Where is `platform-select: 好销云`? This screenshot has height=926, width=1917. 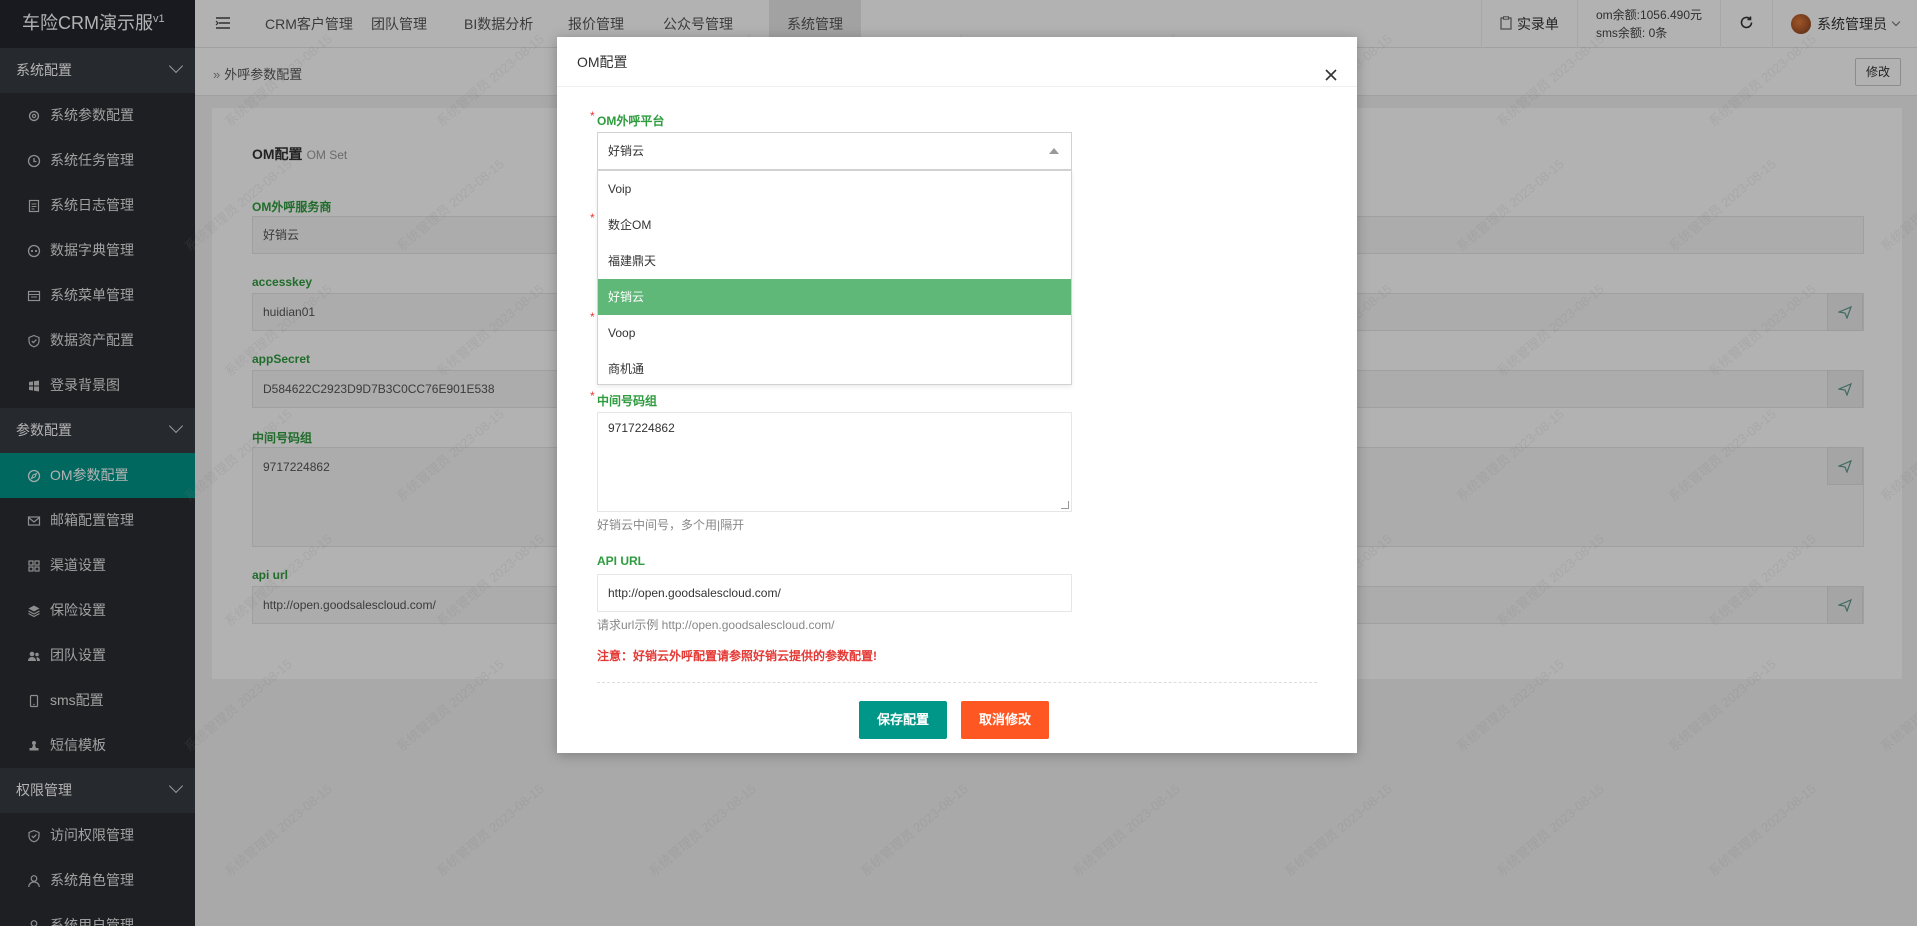 platform-select: 好销云 is located at coordinates (834, 151).